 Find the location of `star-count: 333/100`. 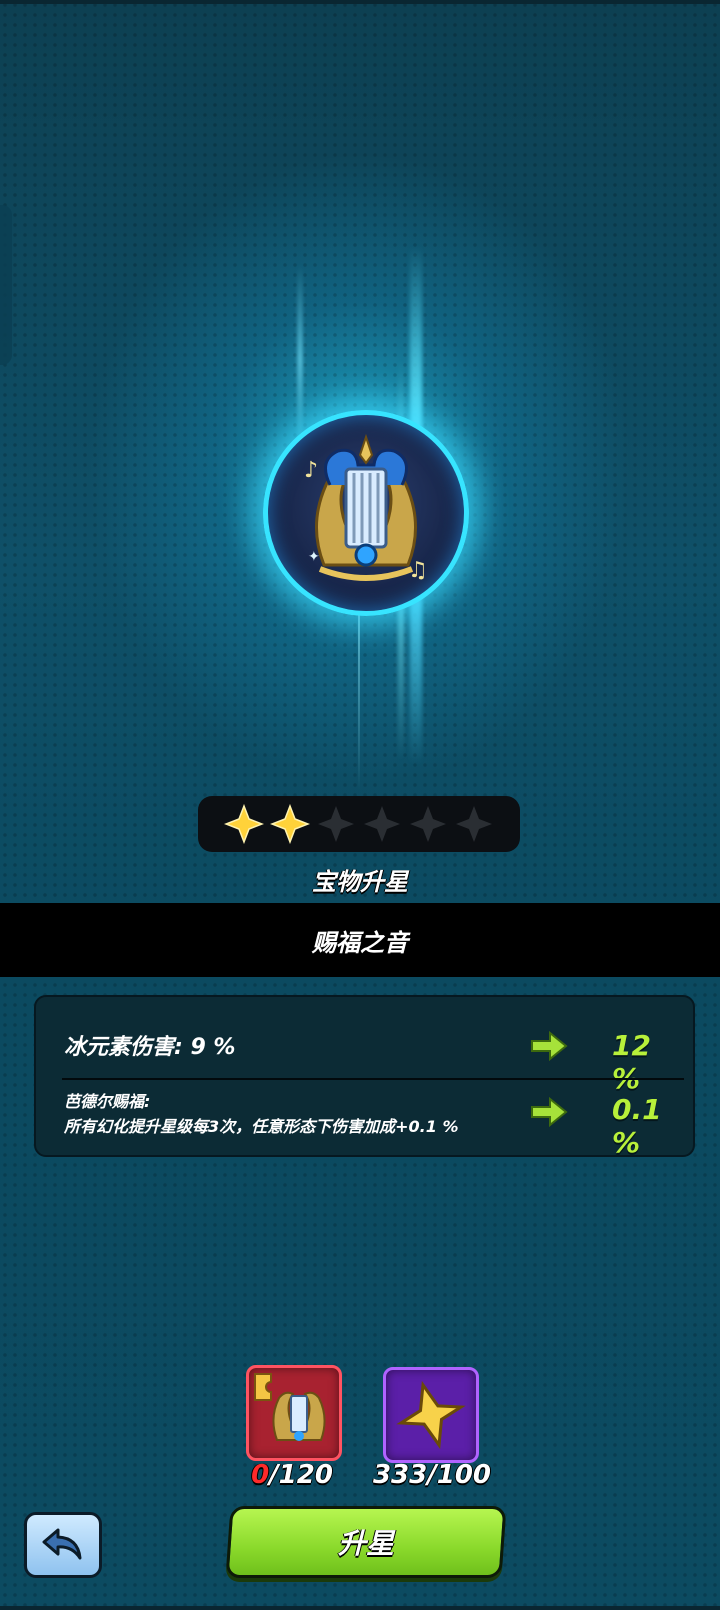

star-count: 333/100 is located at coordinates (432, 1475).